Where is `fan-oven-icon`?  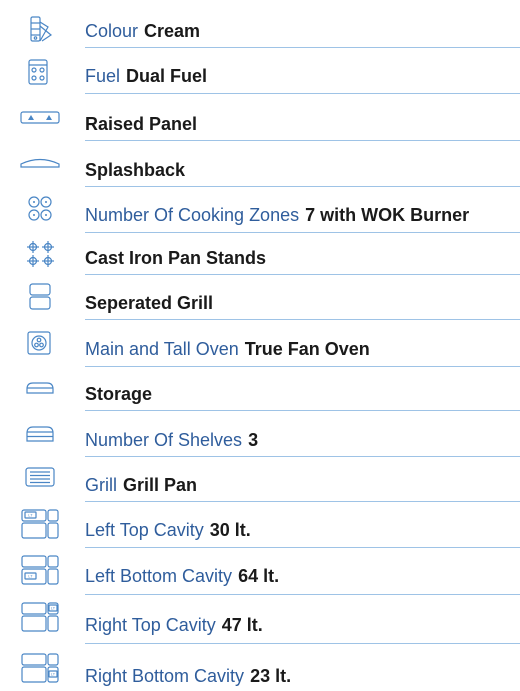 fan-oven-icon is located at coordinates (40, 345).